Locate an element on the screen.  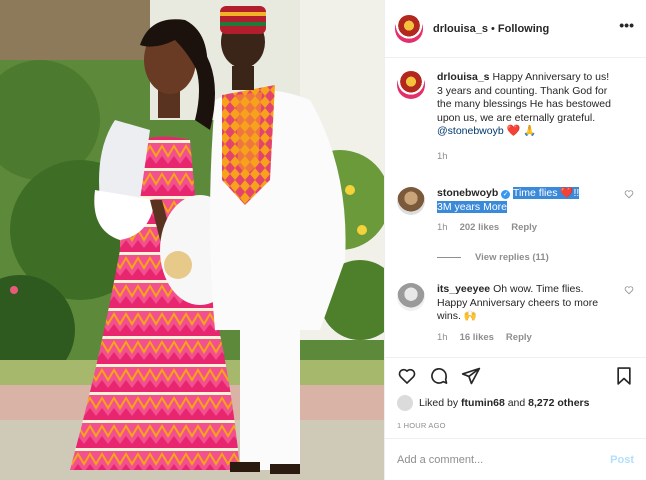
view-replies-button: View replies (11) is located at coordinates (493, 257).